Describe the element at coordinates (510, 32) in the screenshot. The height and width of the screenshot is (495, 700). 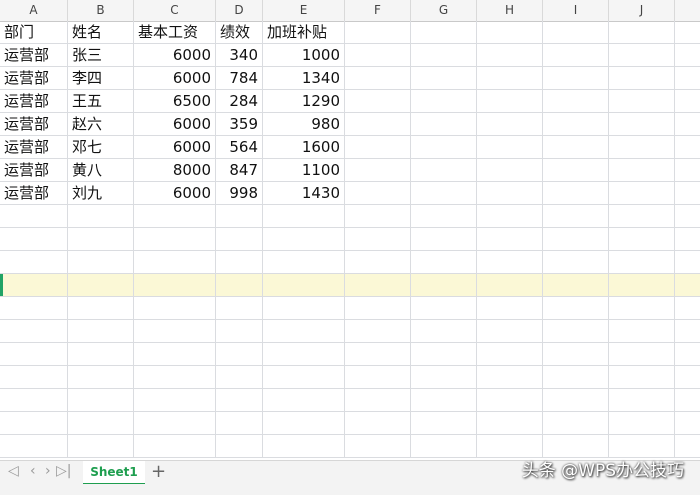
I see `cell-h1` at that location.